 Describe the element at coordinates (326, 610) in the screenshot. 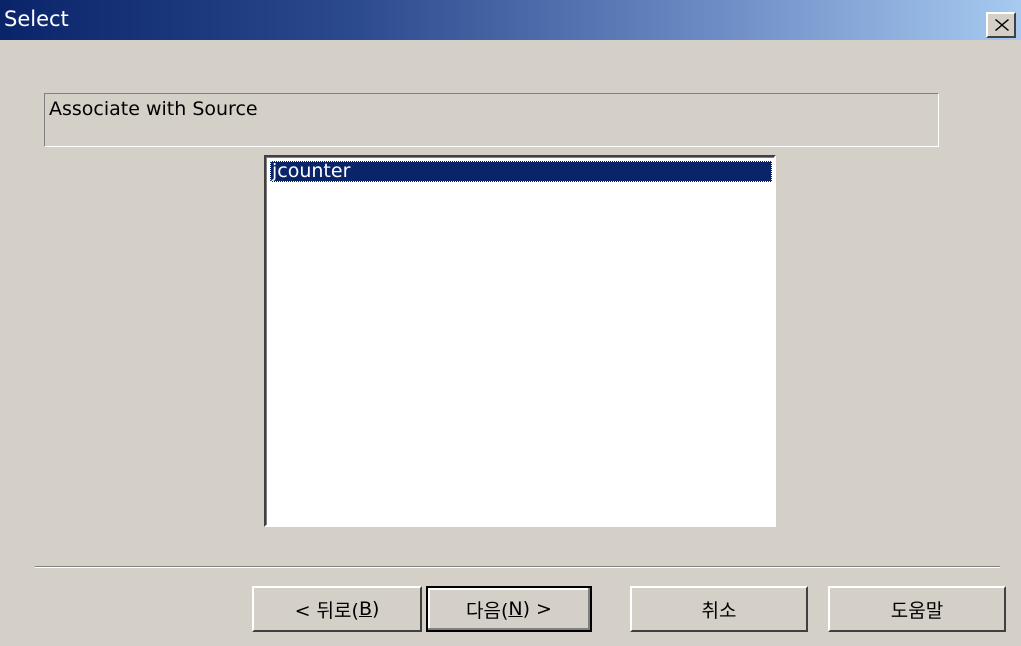

I see `back-button-prefix: < 뒤로(` at that location.